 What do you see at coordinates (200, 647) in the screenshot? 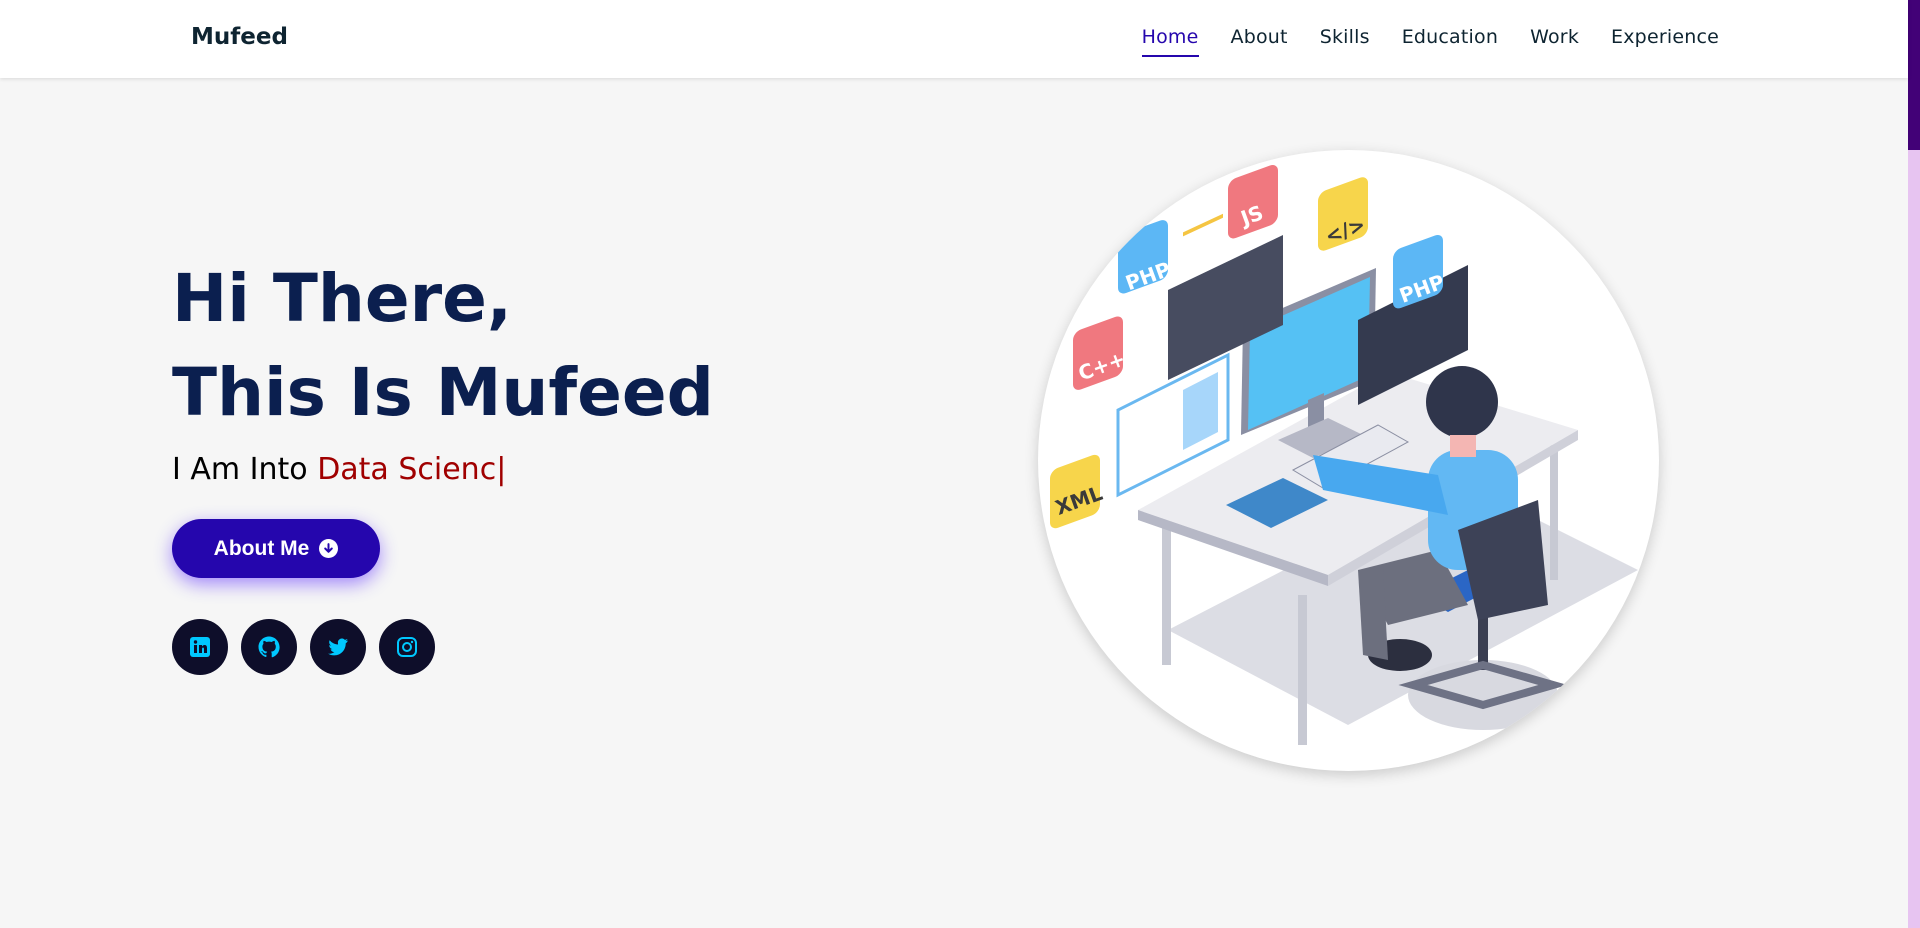
I see `linkedin-icon` at bounding box center [200, 647].